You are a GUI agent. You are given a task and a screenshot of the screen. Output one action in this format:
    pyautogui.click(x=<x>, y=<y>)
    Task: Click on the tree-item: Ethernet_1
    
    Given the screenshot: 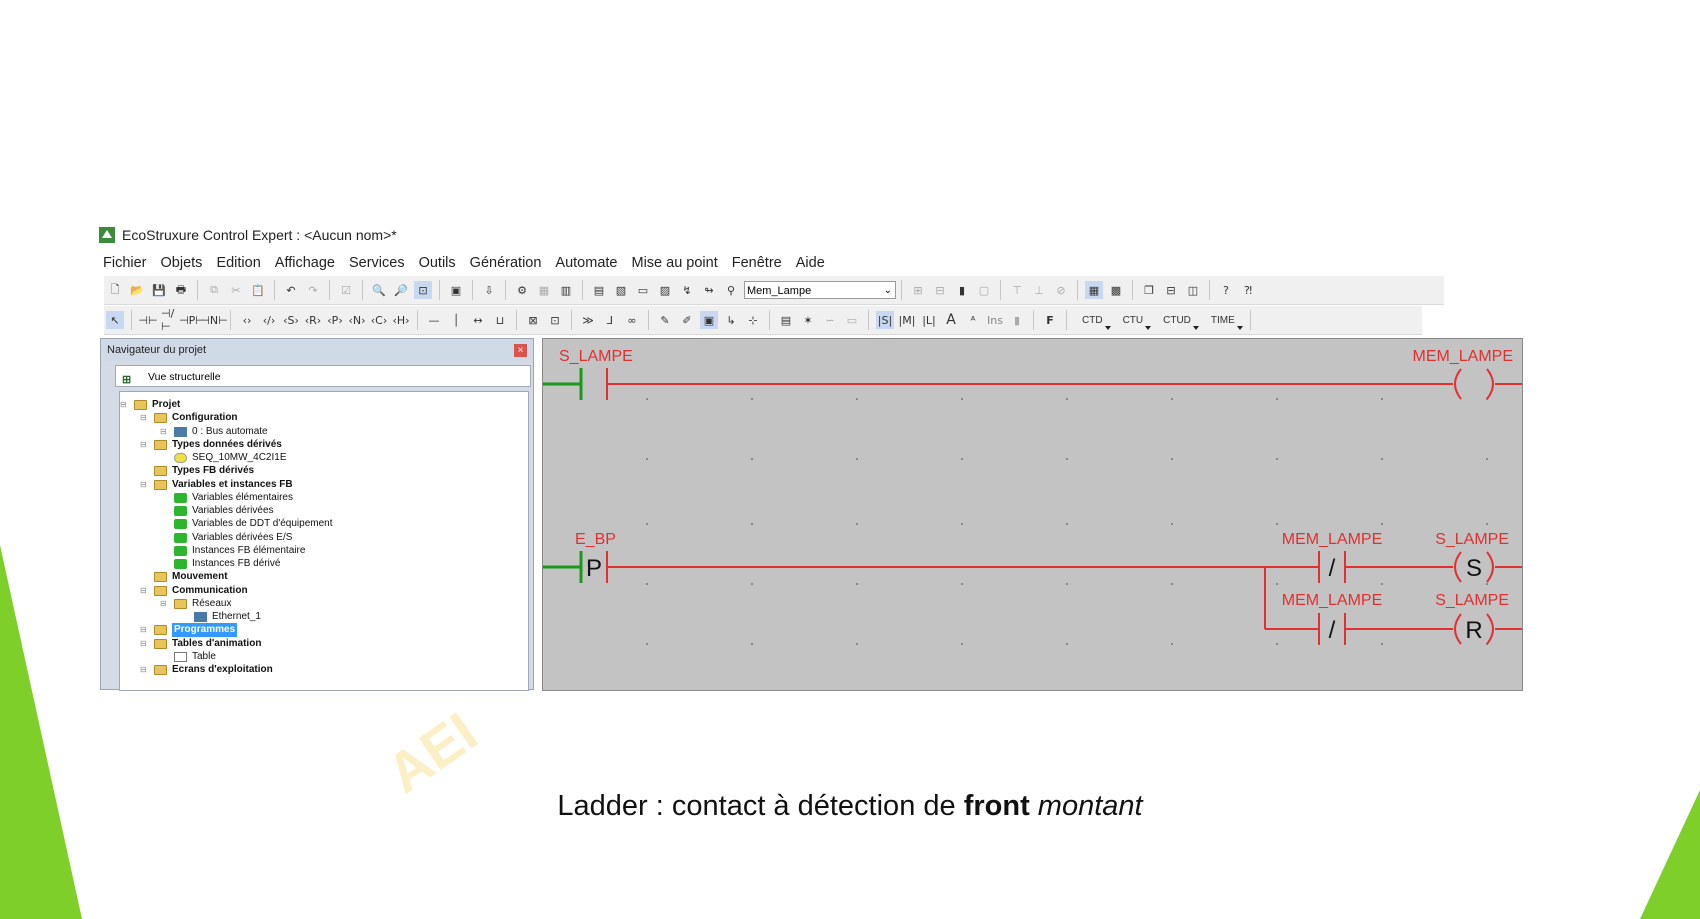 What is the action you would take?
    pyautogui.click(x=227, y=617)
    